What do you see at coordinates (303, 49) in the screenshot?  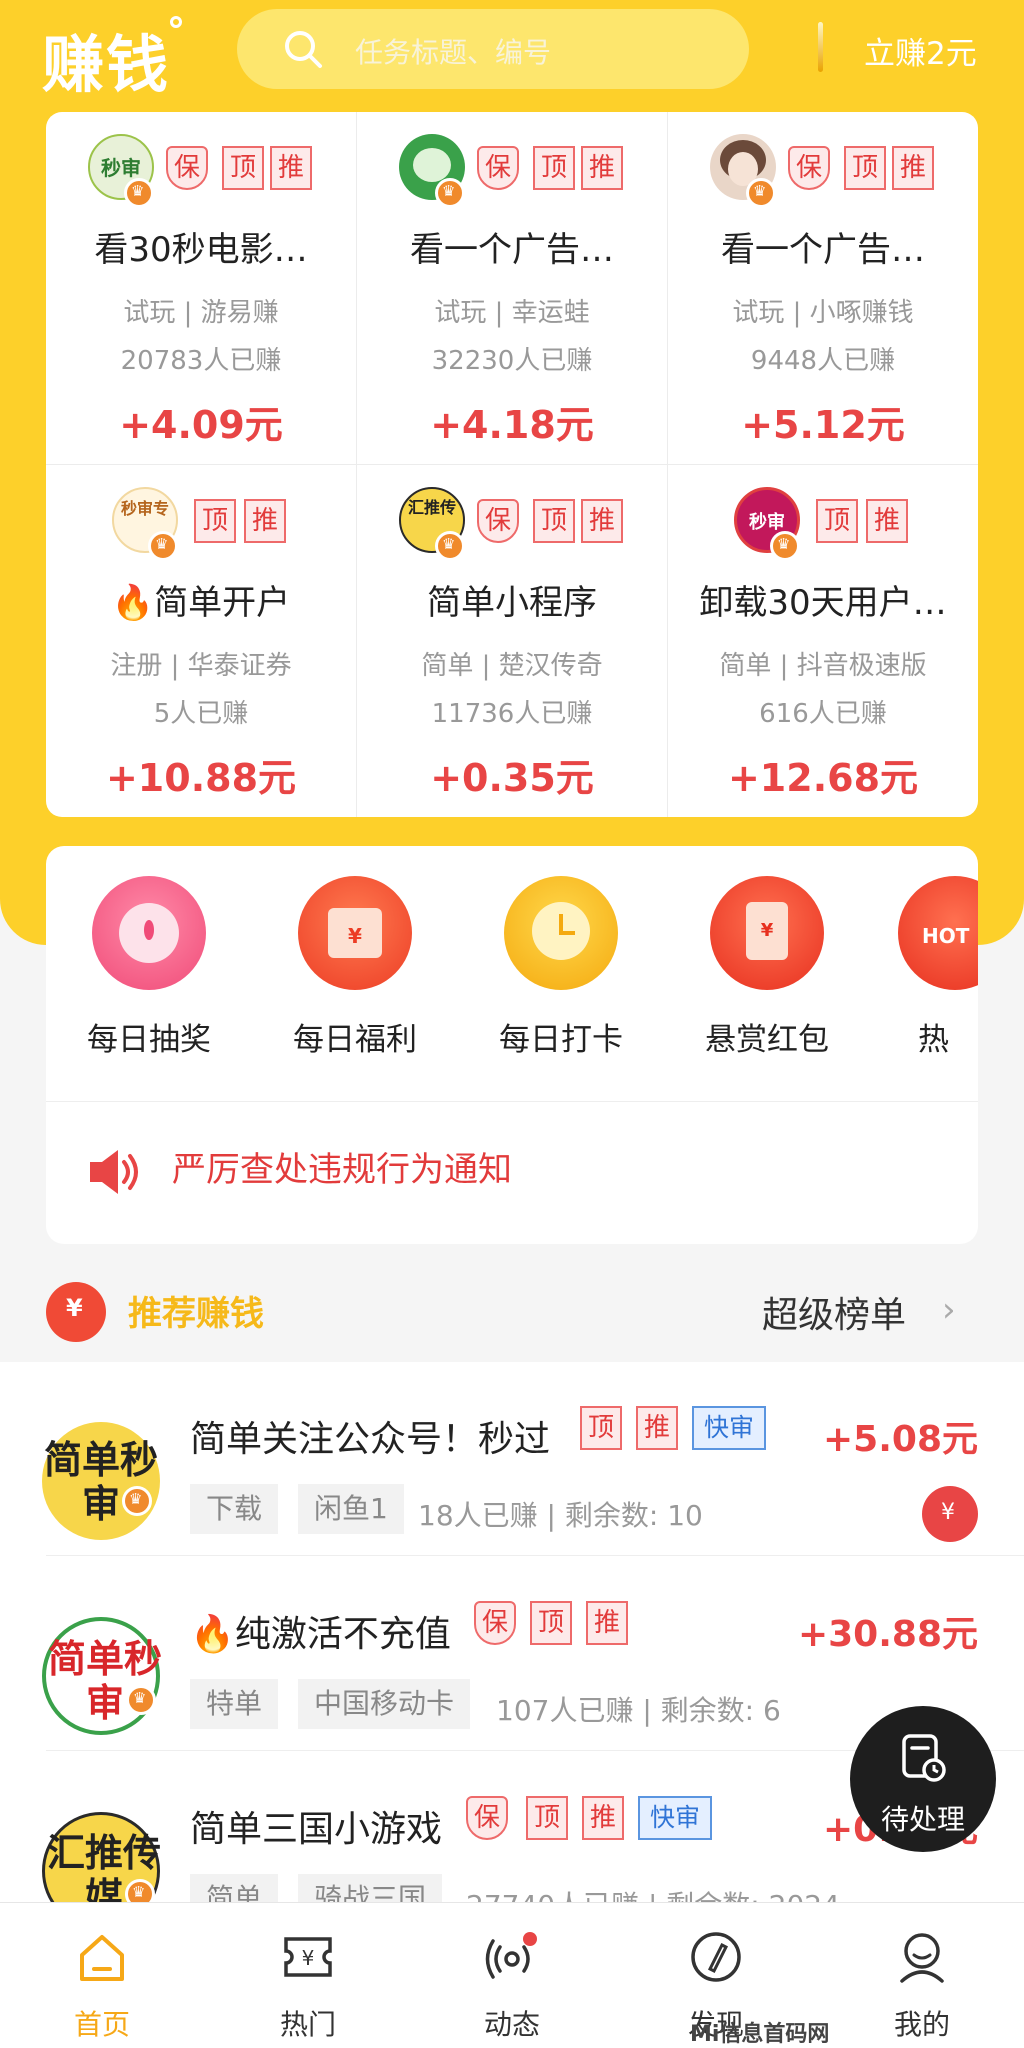 I see `search-icon` at bounding box center [303, 49].